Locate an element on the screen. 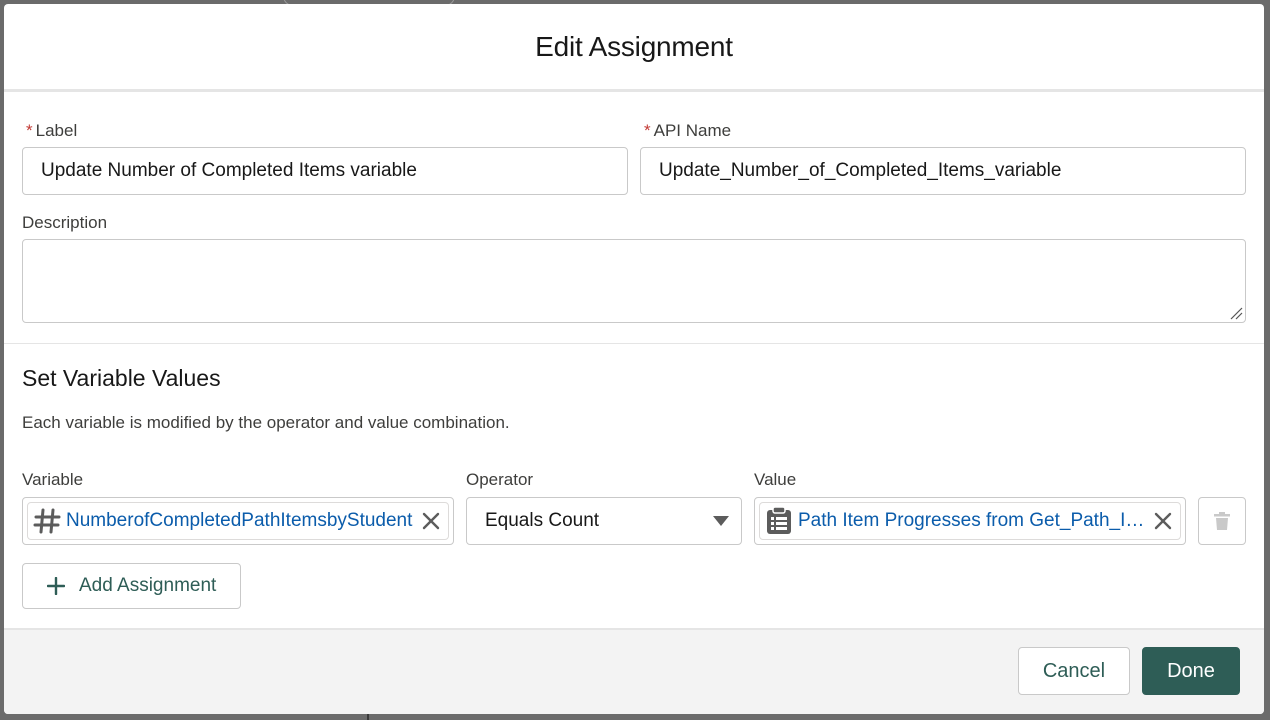 This screenshot has width=1270, height=720. value-column-label: Value is located at coordinates (775, 479).